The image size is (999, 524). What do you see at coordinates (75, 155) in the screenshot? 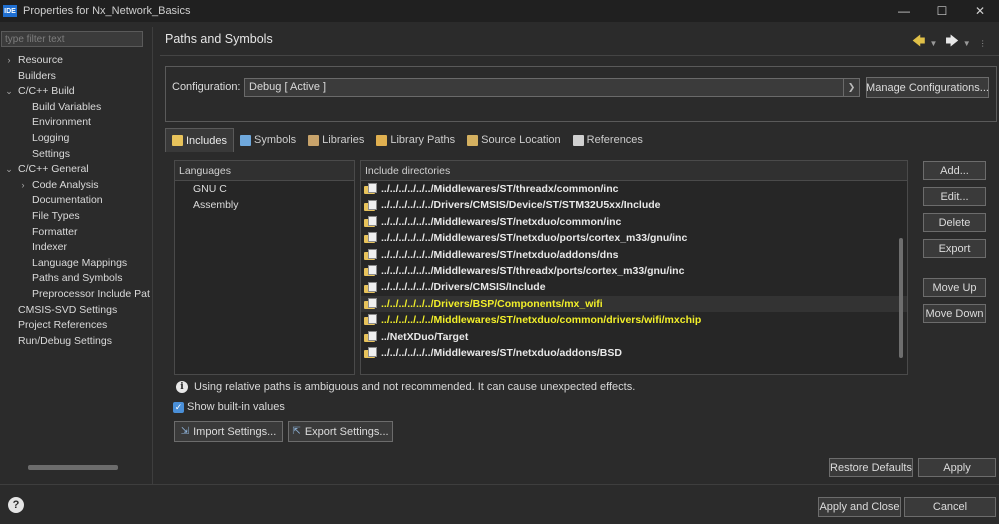
I see `nav-item-settings: Settings` at bounding box center [75, 155].